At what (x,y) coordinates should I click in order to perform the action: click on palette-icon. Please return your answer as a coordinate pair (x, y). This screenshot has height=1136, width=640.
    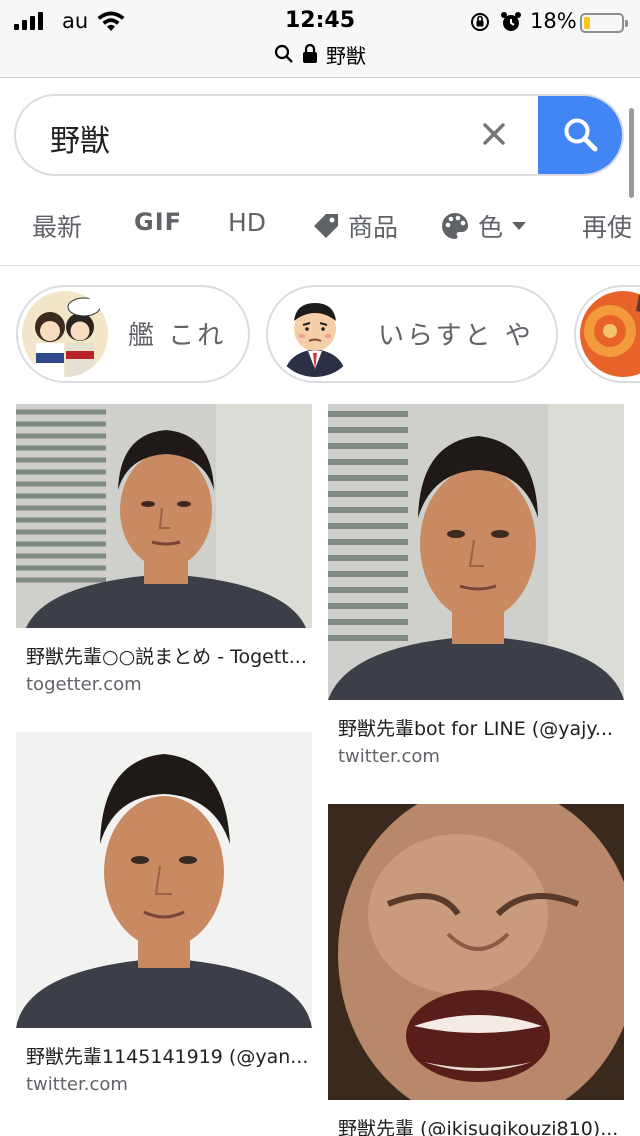
    Looking at the image, I should click on (455, 226).